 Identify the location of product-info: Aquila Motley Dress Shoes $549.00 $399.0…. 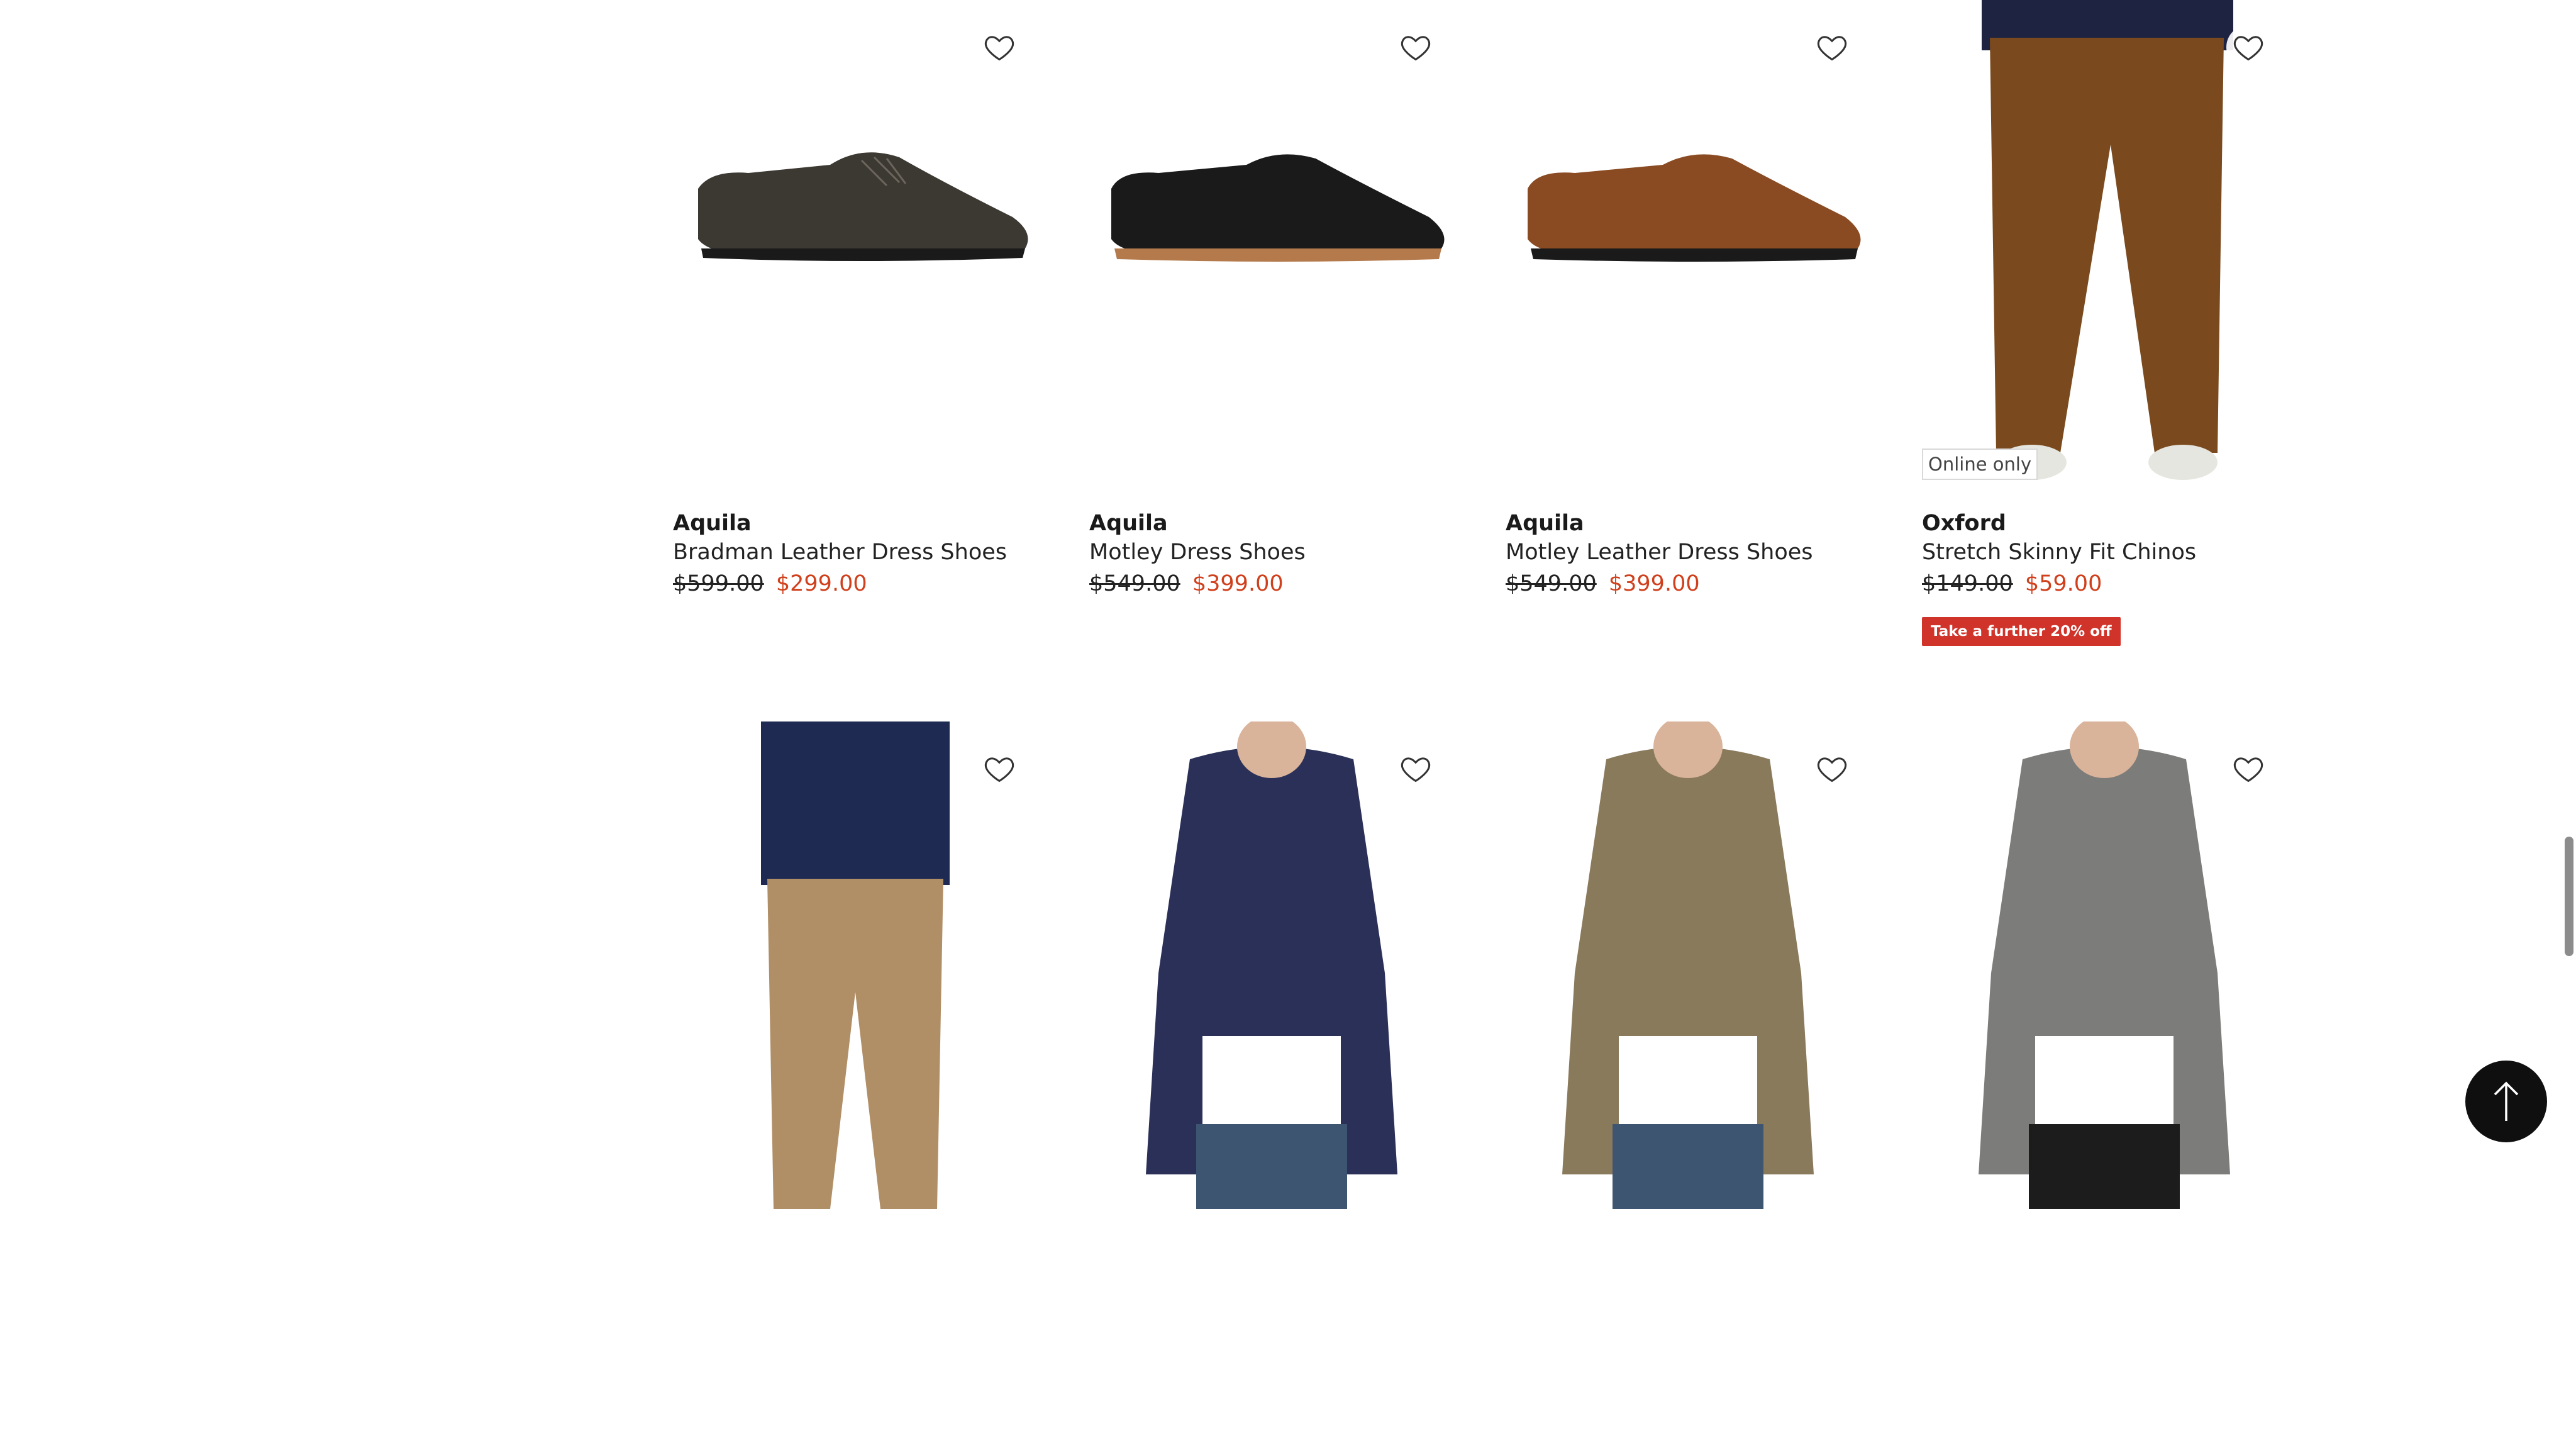
(1272, 544).